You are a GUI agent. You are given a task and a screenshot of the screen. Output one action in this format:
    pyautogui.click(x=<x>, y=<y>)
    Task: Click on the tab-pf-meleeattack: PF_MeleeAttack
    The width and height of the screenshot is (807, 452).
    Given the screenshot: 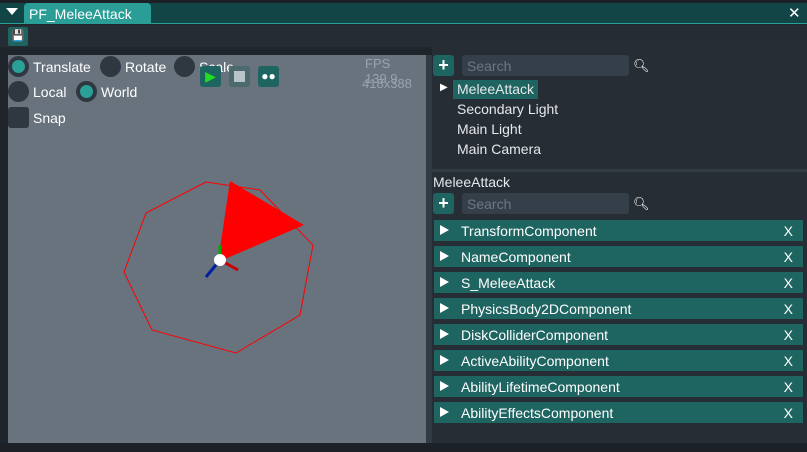 What is the action you would take?
    pyautogui.click(x=87, y=13)
    